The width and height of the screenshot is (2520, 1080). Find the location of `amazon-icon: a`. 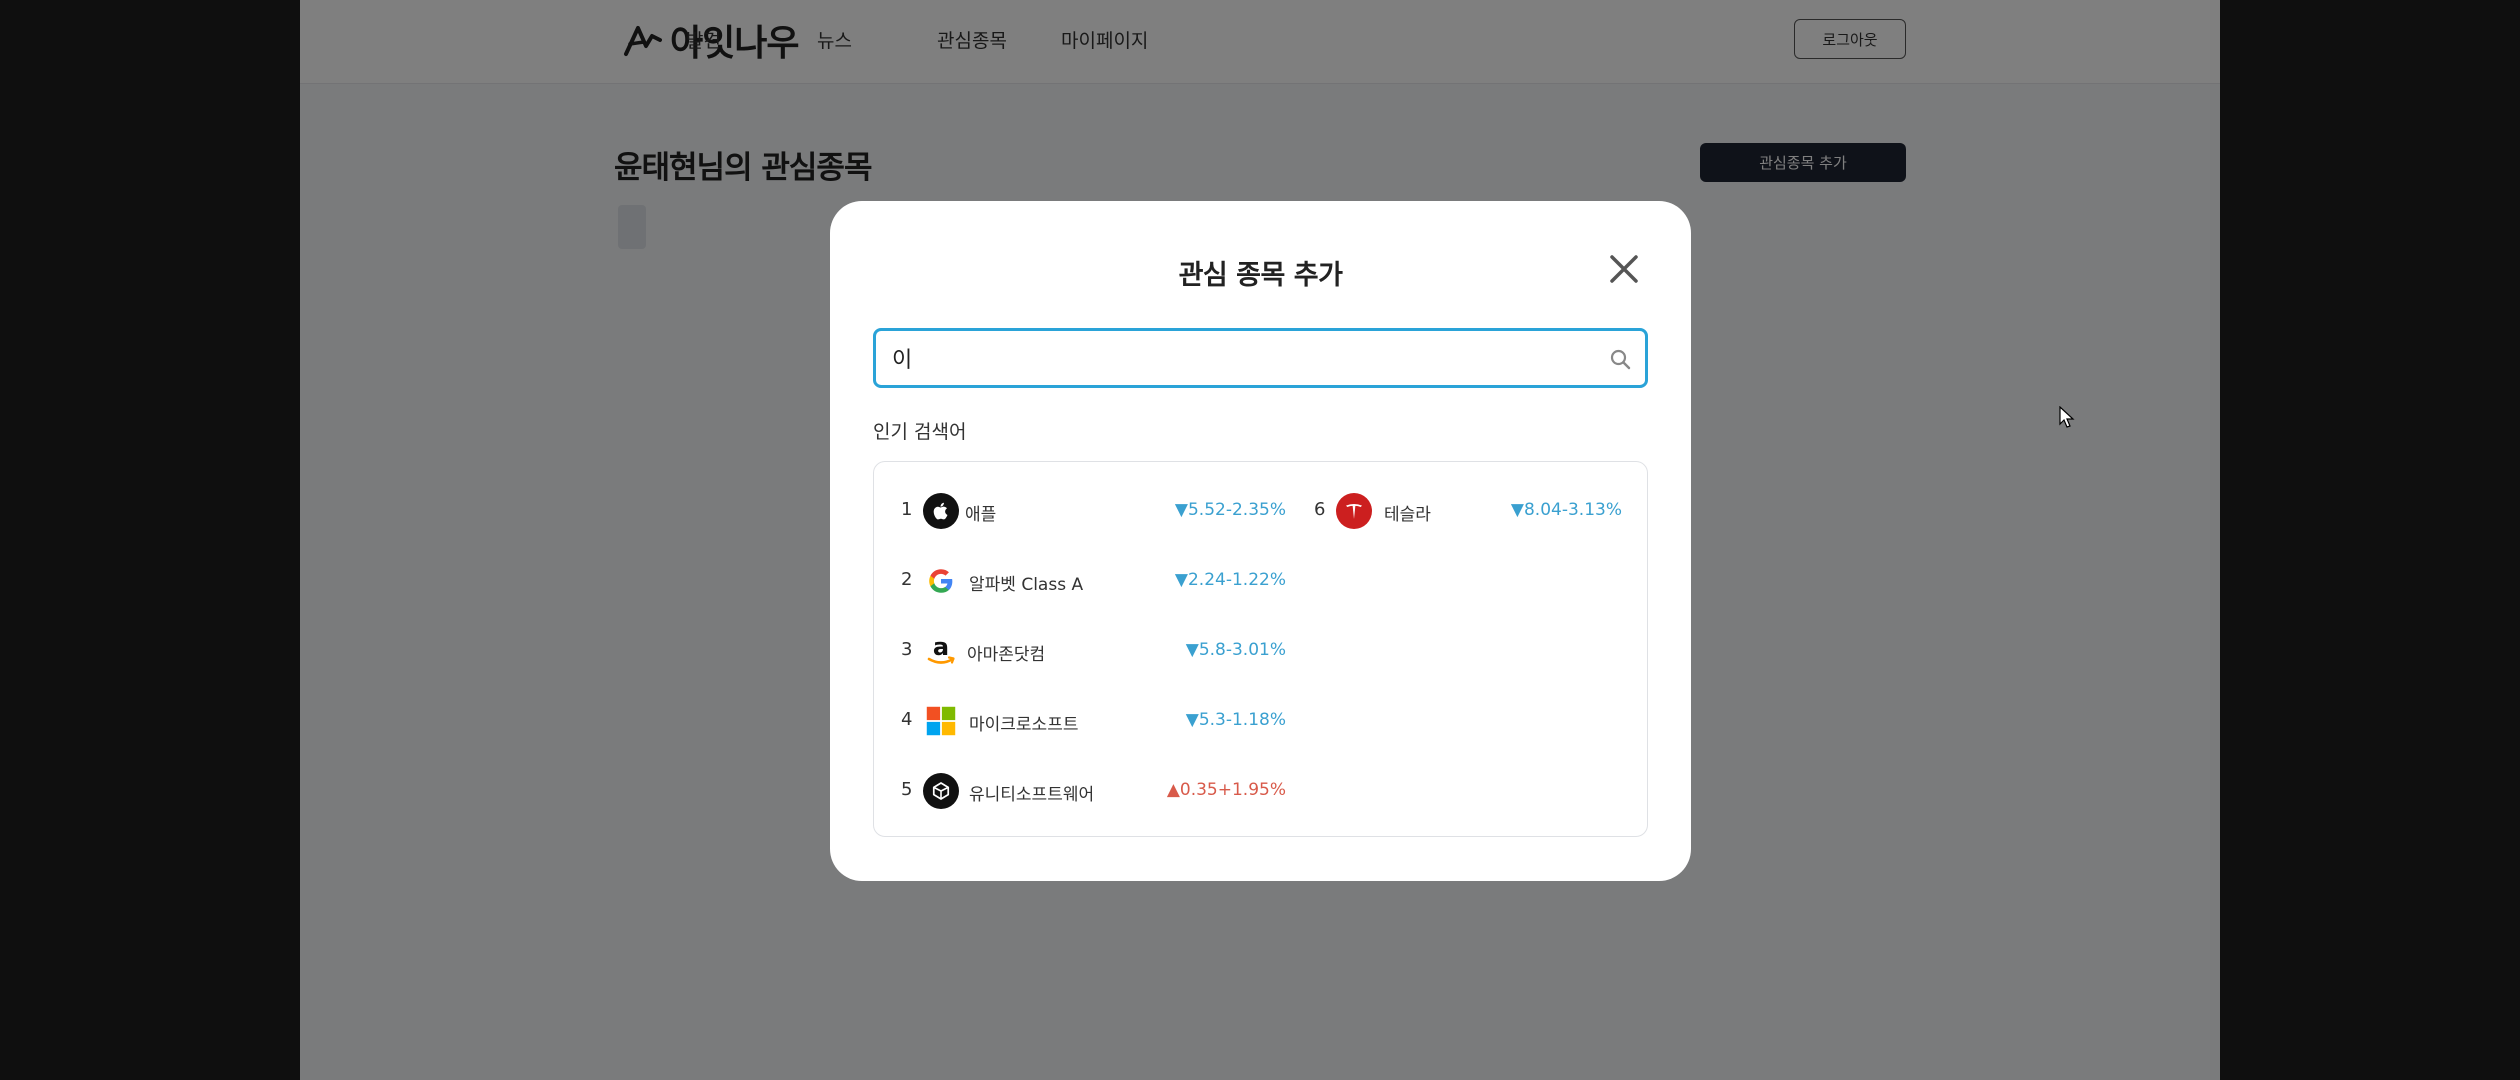

amazon-icon: a is located at coordinates (941, 651).